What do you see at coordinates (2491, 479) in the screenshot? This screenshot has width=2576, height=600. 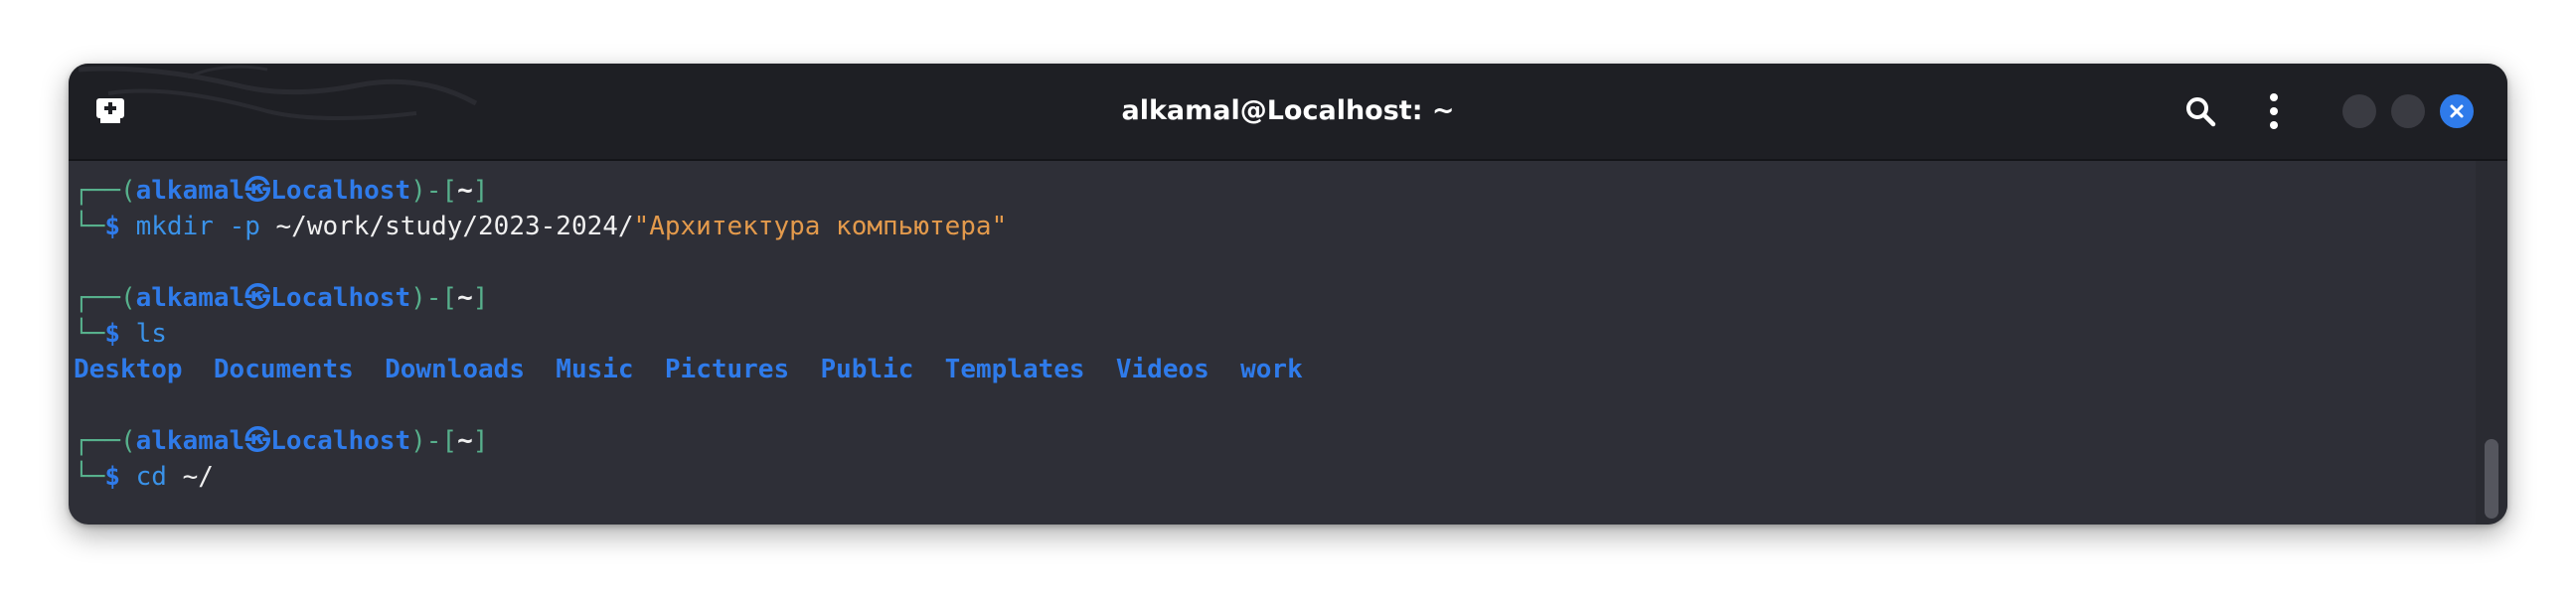 I see `scrollbar-thumb` at bounding box center [2491, 479].